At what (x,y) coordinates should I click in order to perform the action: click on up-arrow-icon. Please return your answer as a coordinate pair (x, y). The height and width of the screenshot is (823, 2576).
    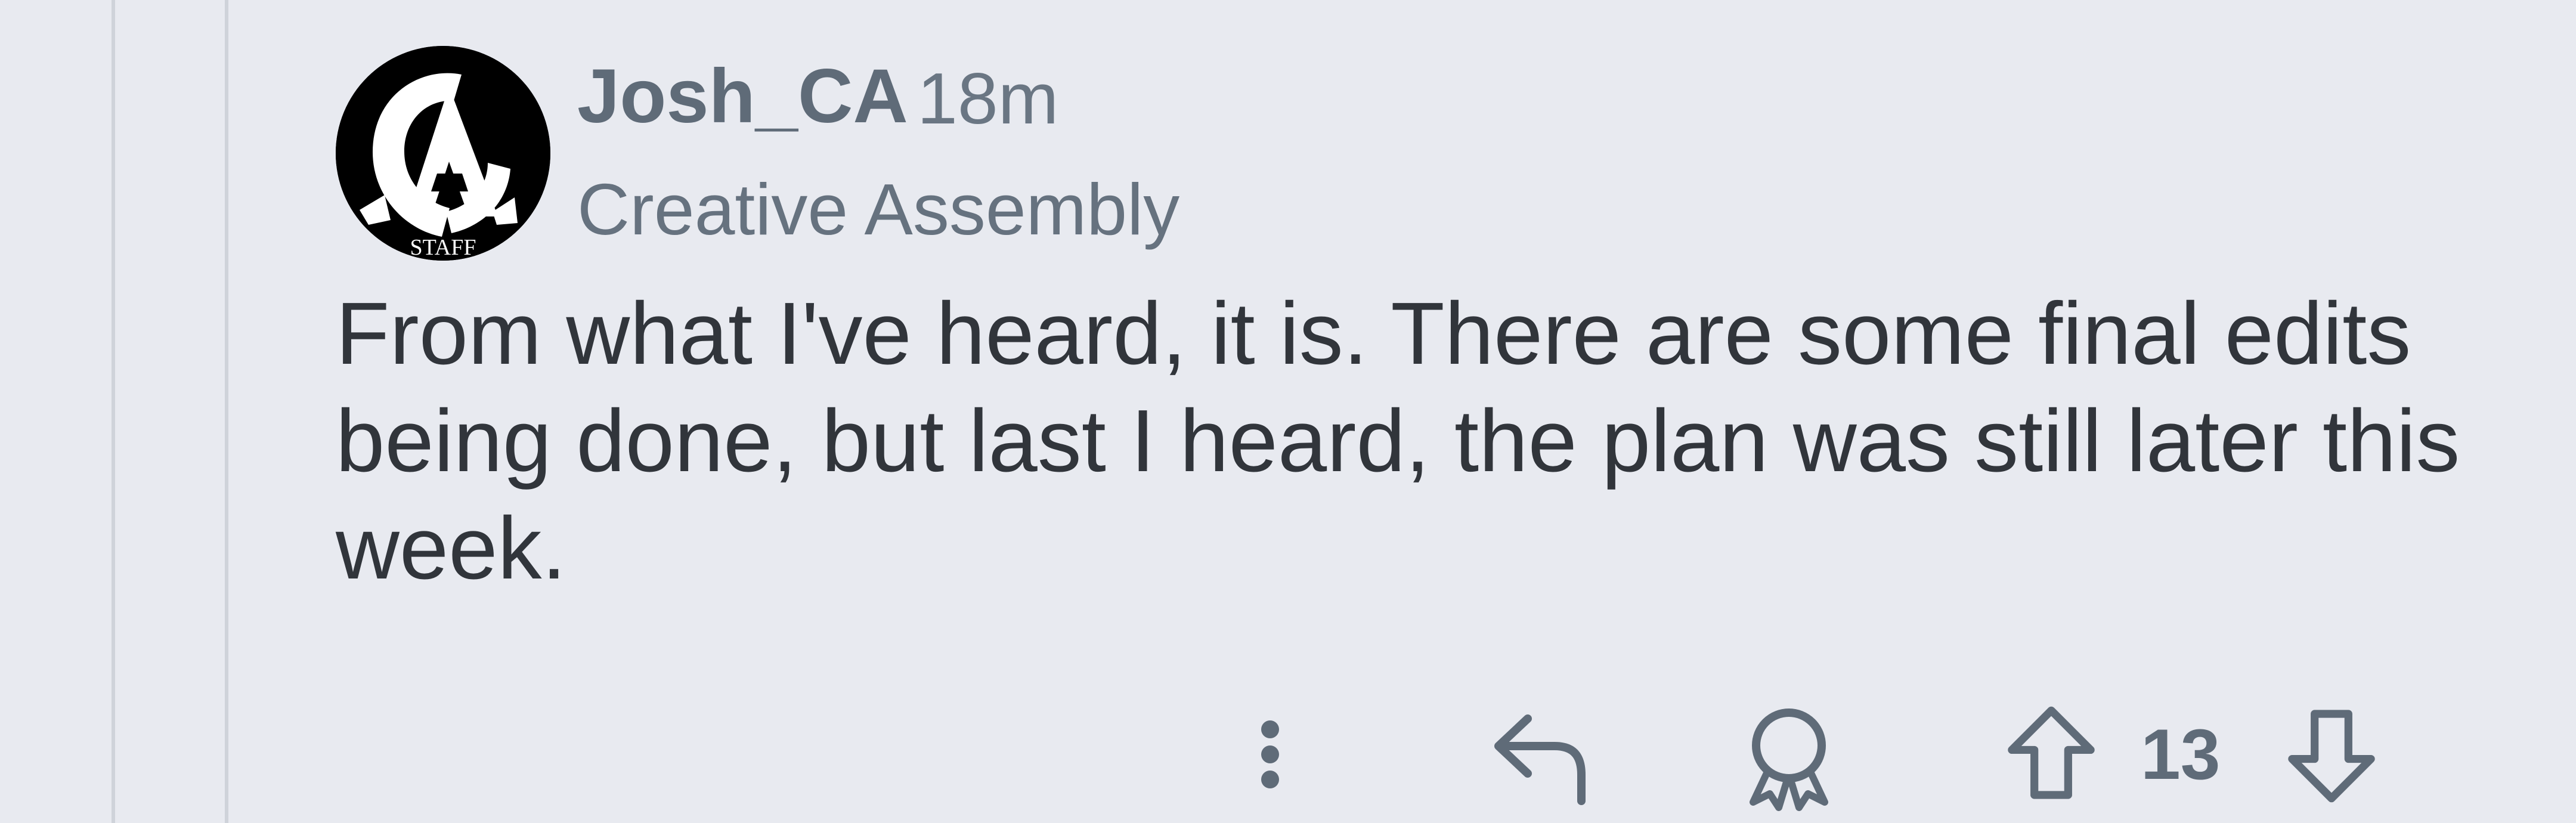
    Looking at the image, I should click on (2052, 752).